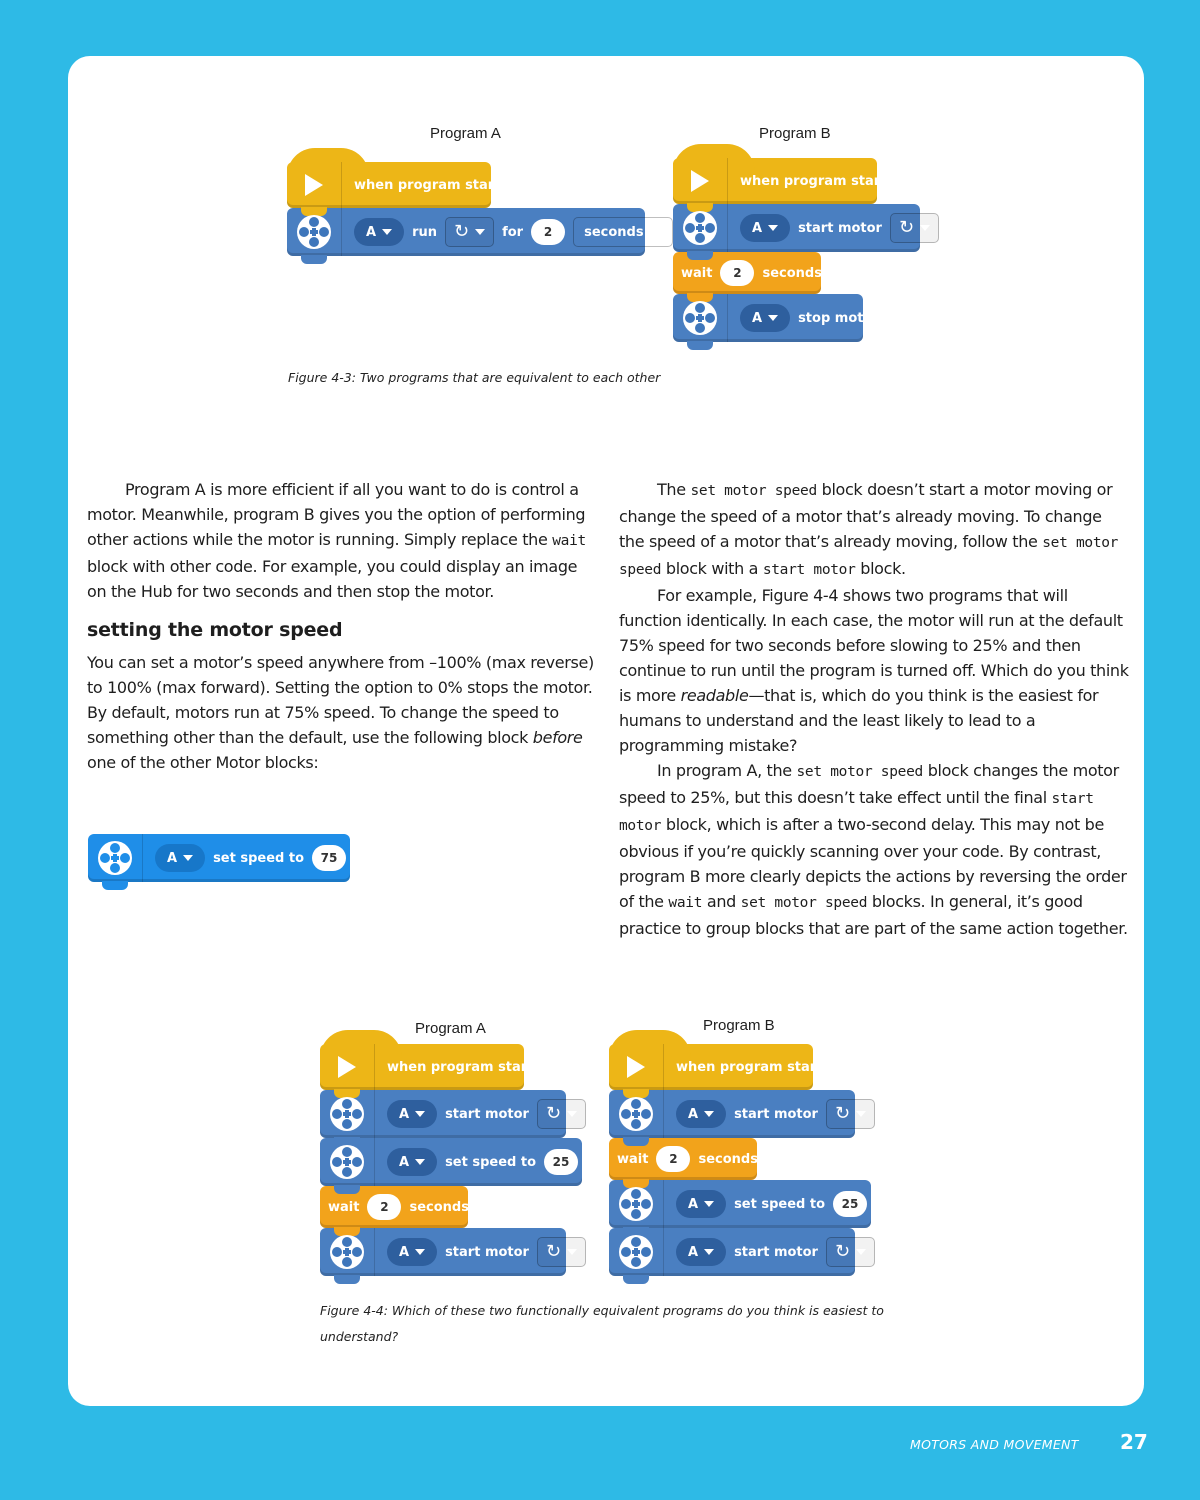 The height and width of the screenshot is (1500, 1200). What do you see at coordinates (548, 232) in the screenshot?
I see `duration-input: 2` at bounding box center [548, 232].